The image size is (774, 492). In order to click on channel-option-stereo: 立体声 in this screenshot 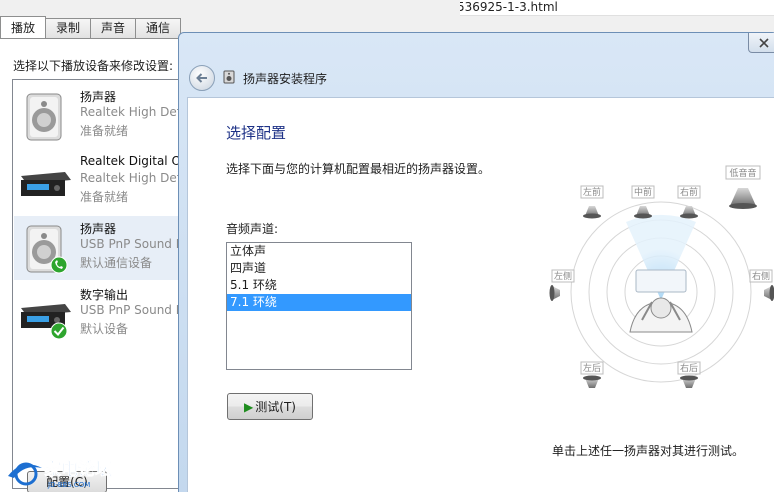, I will do `click(319, 251)`.